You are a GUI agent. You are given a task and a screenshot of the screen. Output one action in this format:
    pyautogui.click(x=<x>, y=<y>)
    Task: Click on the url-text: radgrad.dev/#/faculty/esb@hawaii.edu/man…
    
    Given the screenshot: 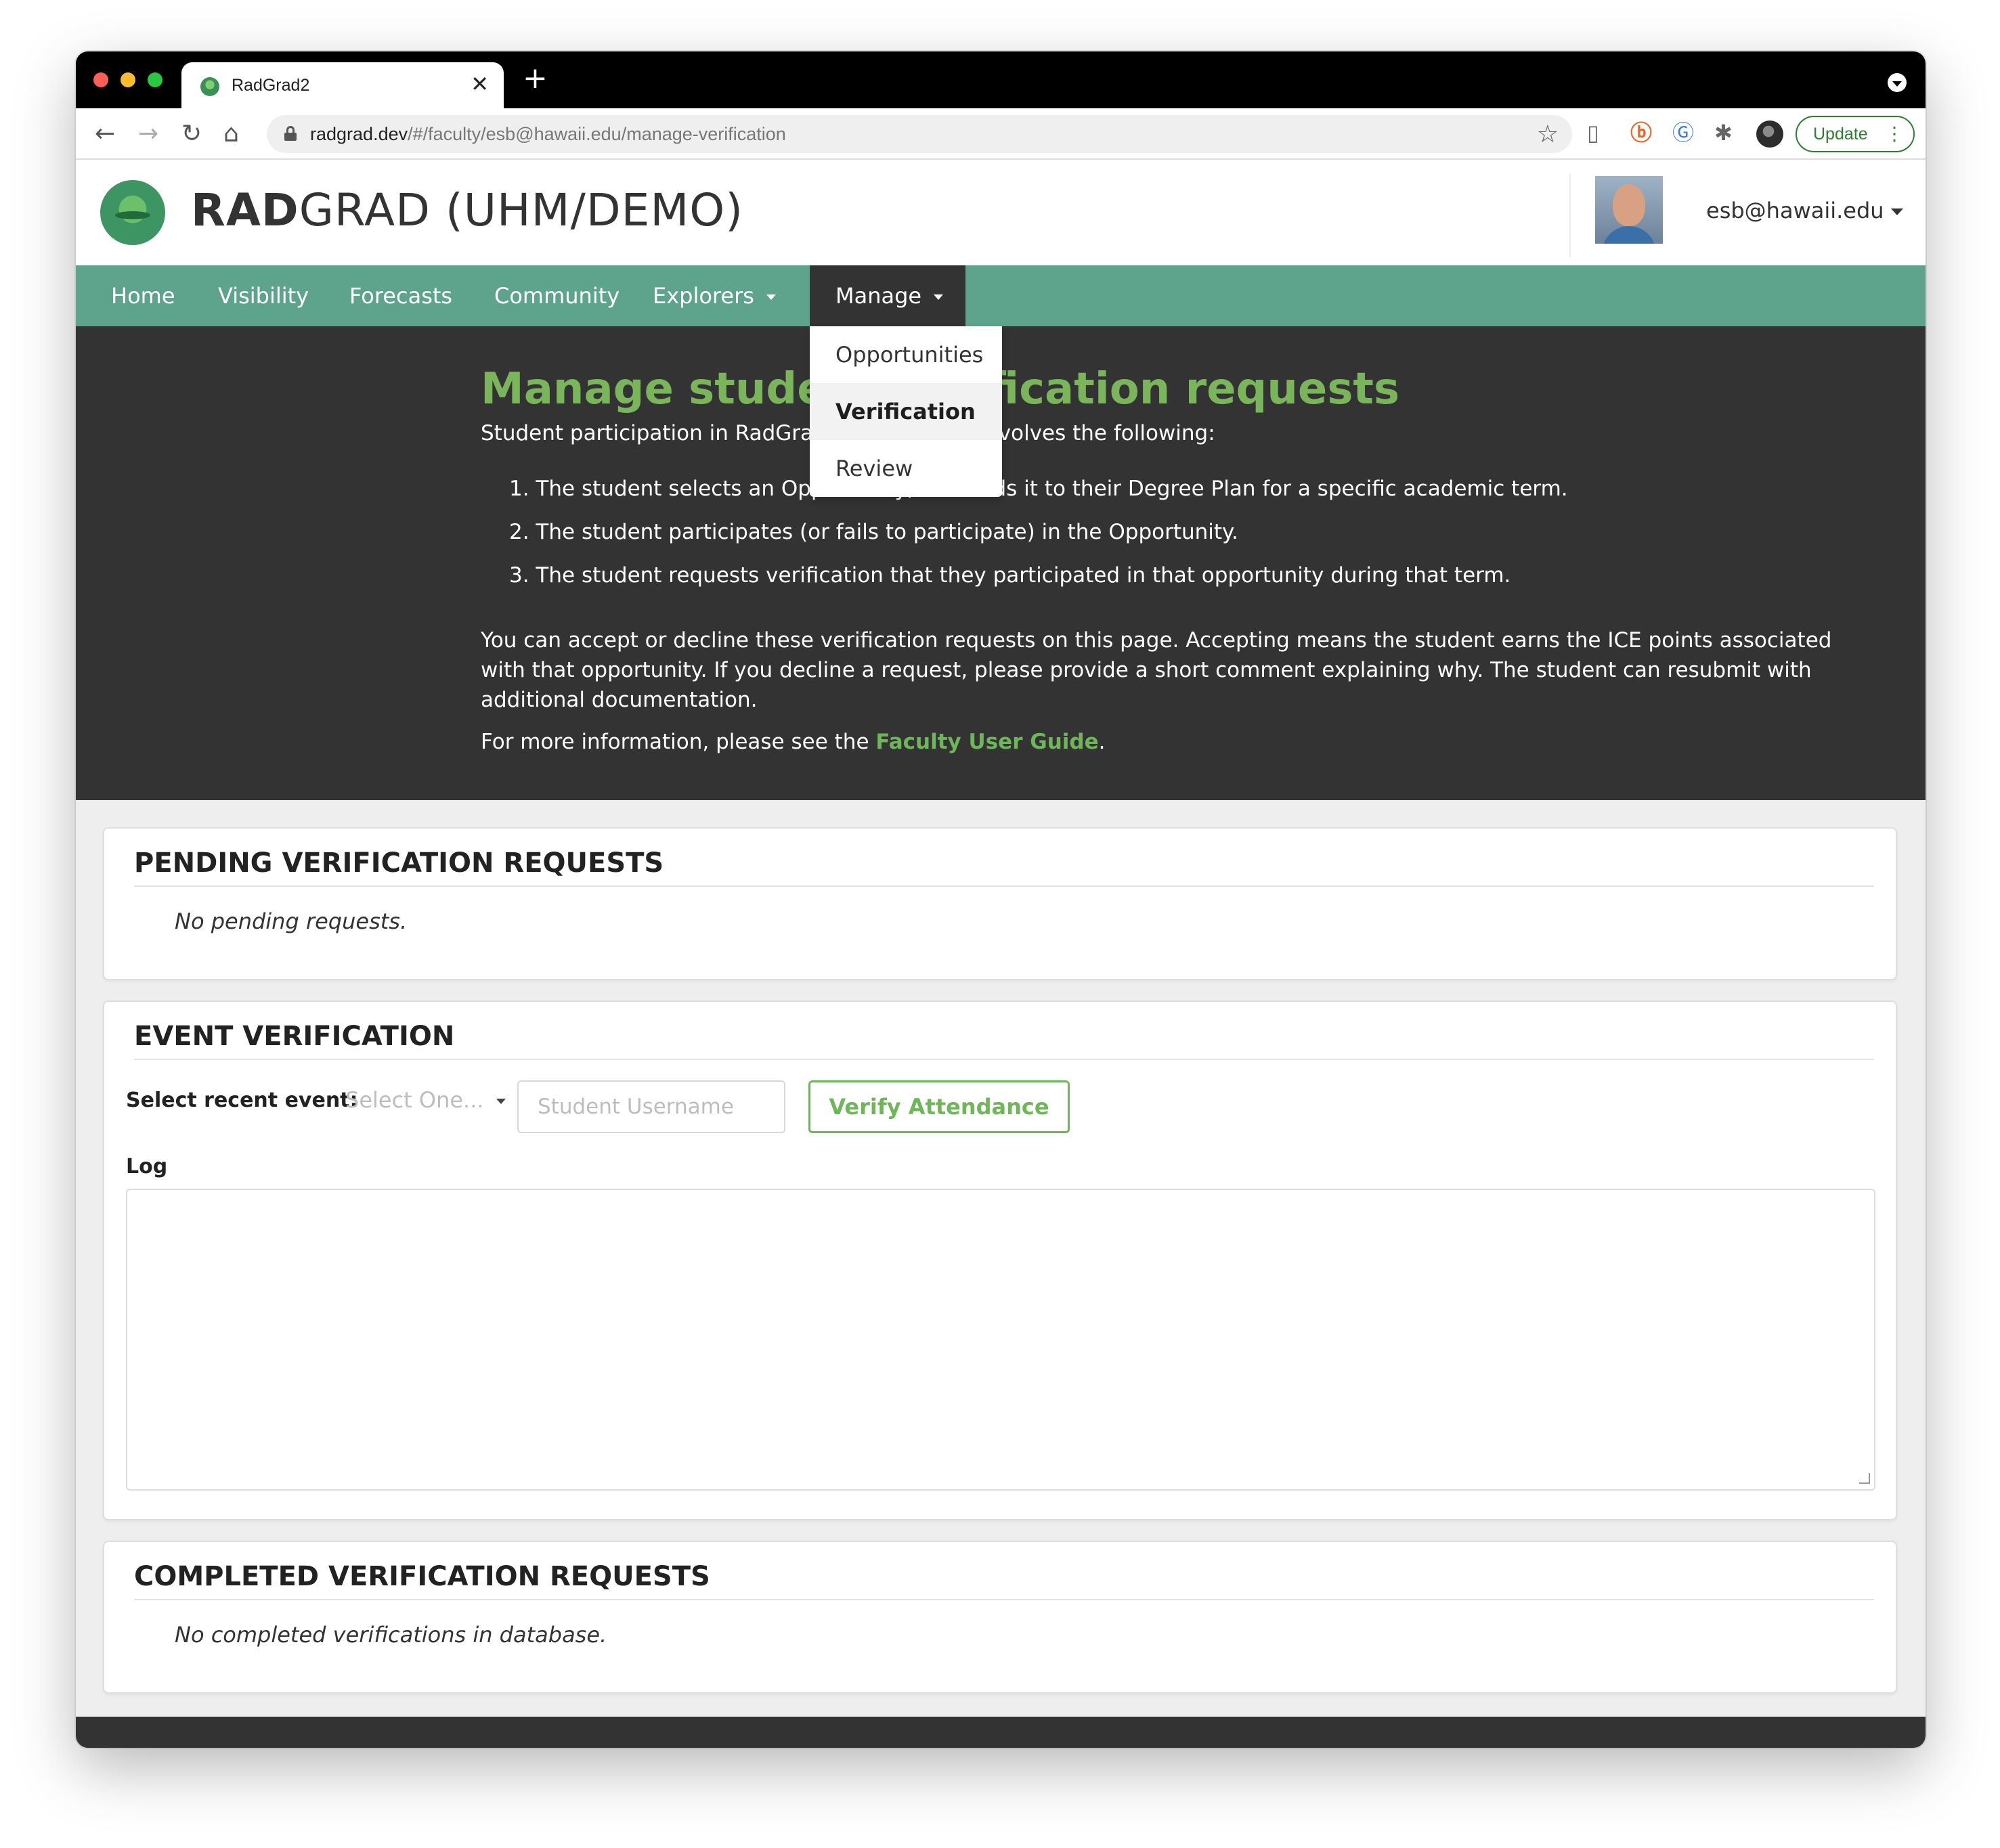 What is the action you would take?
    pyautogui.click(x=548, y=134)
    